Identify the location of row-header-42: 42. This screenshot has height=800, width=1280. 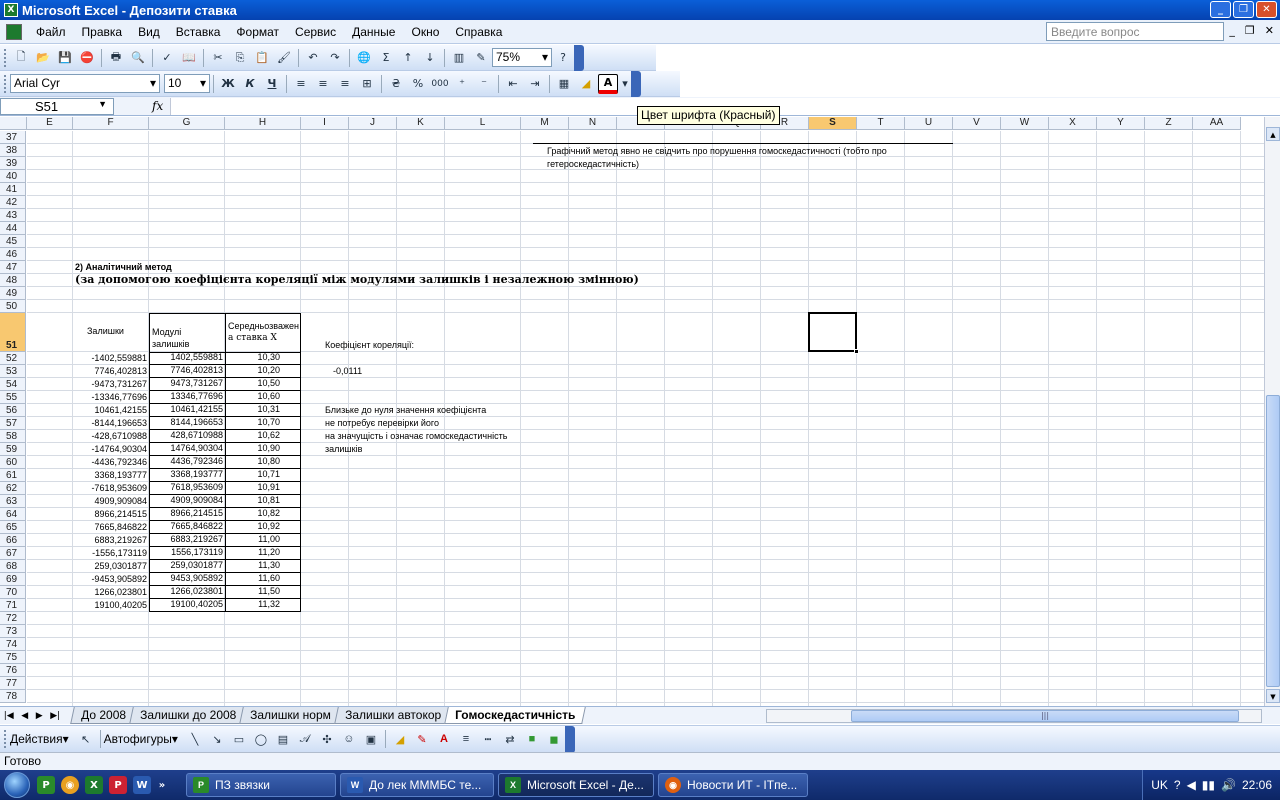
(13, 202).